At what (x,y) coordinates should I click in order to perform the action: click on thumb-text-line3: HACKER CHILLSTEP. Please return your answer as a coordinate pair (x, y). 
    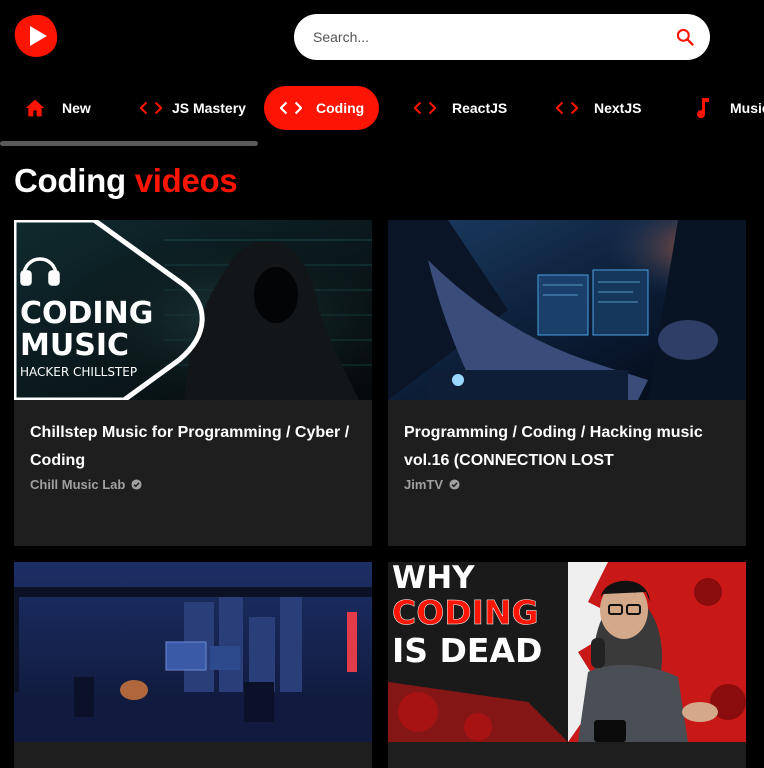
    Looking at the image, I should click on (78, 372).